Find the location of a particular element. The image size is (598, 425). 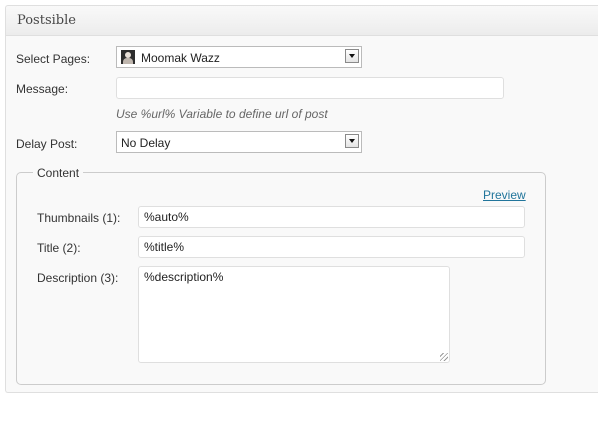

delay-post-label: Delay Post: is located at coordinates (47, 144).